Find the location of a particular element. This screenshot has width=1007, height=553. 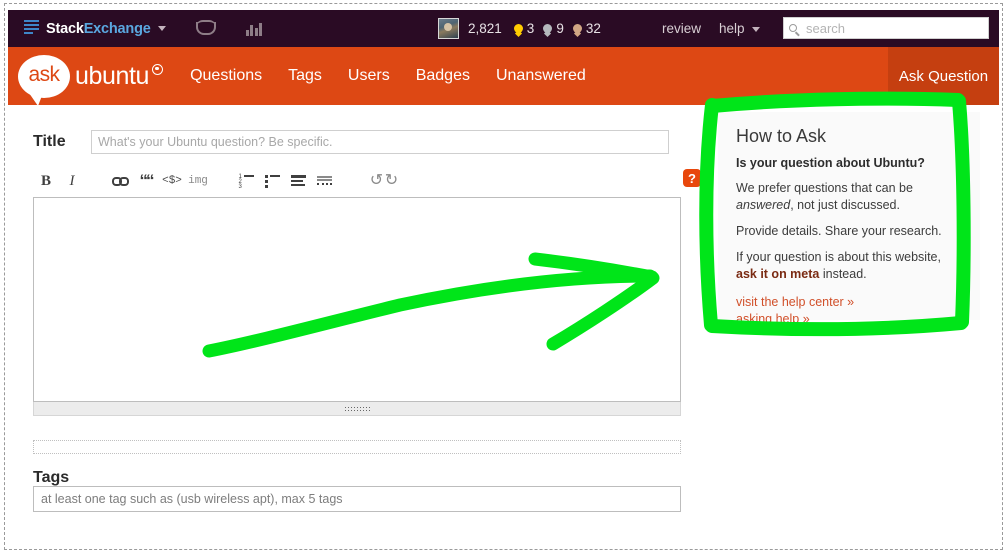

sidebar-p1-emphasis: answered is located at coordinates (763, 204).